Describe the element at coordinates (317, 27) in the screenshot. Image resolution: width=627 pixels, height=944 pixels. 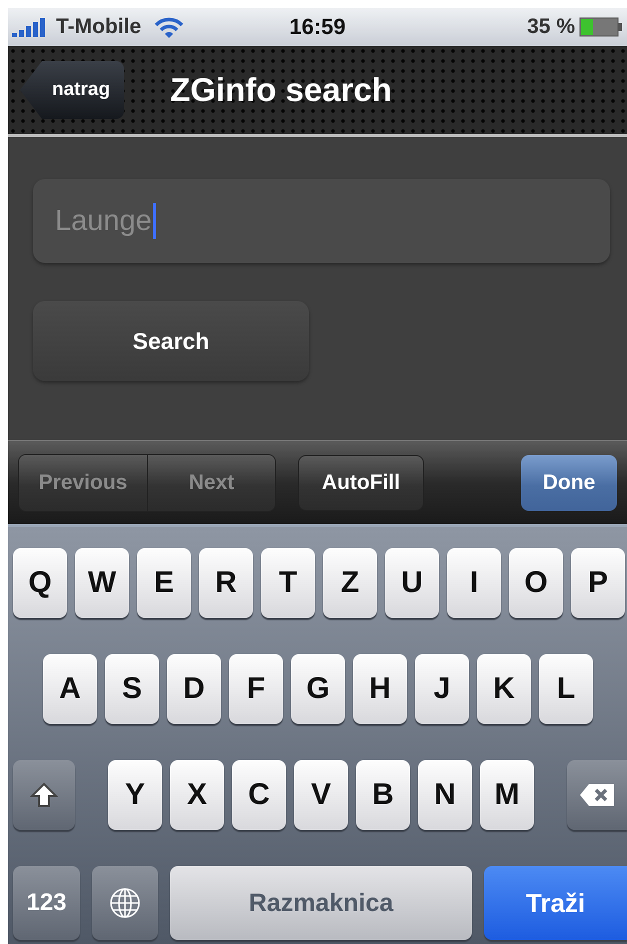
I see `clock-time: 16:59` at that location.